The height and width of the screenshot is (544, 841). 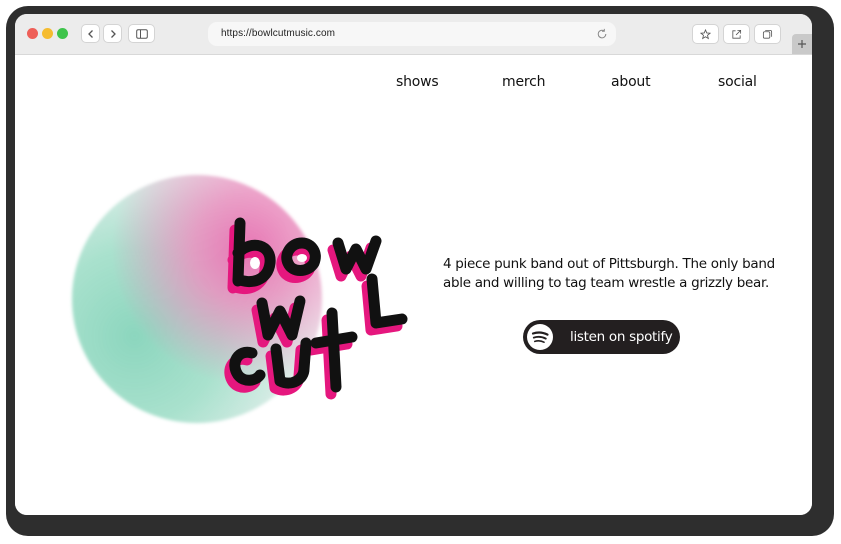 I want to click on sidebar-icon, so click(x=141, y=33).